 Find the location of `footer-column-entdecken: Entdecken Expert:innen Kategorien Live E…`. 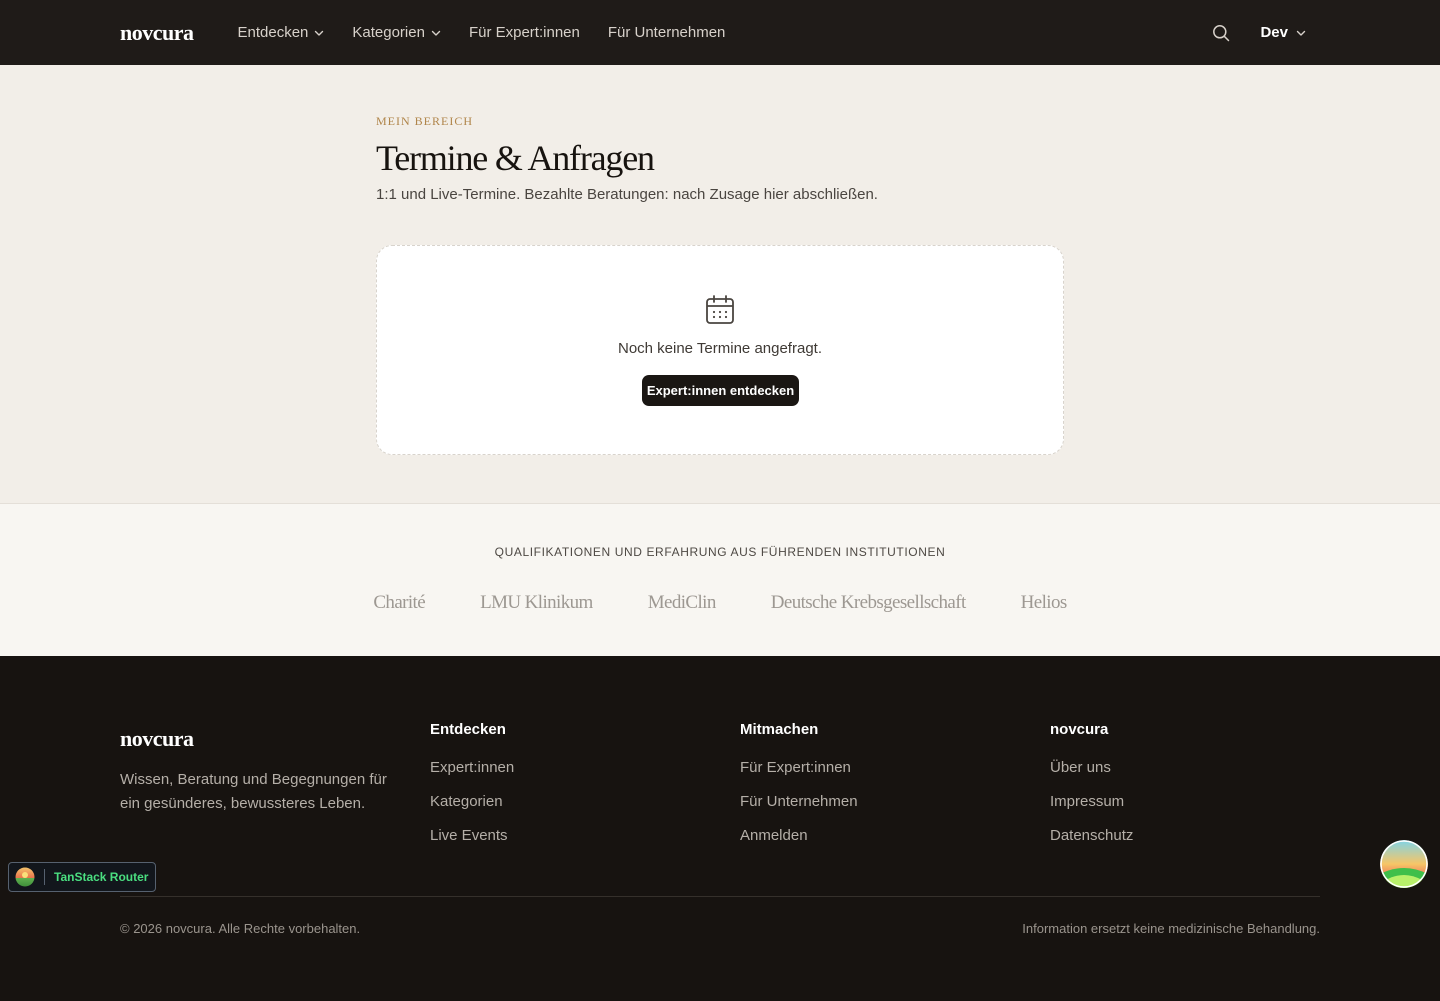

footer-column-entdecken: Entdecken Expert:innen Kategorien Live E… is located at coordinates (472, 790).